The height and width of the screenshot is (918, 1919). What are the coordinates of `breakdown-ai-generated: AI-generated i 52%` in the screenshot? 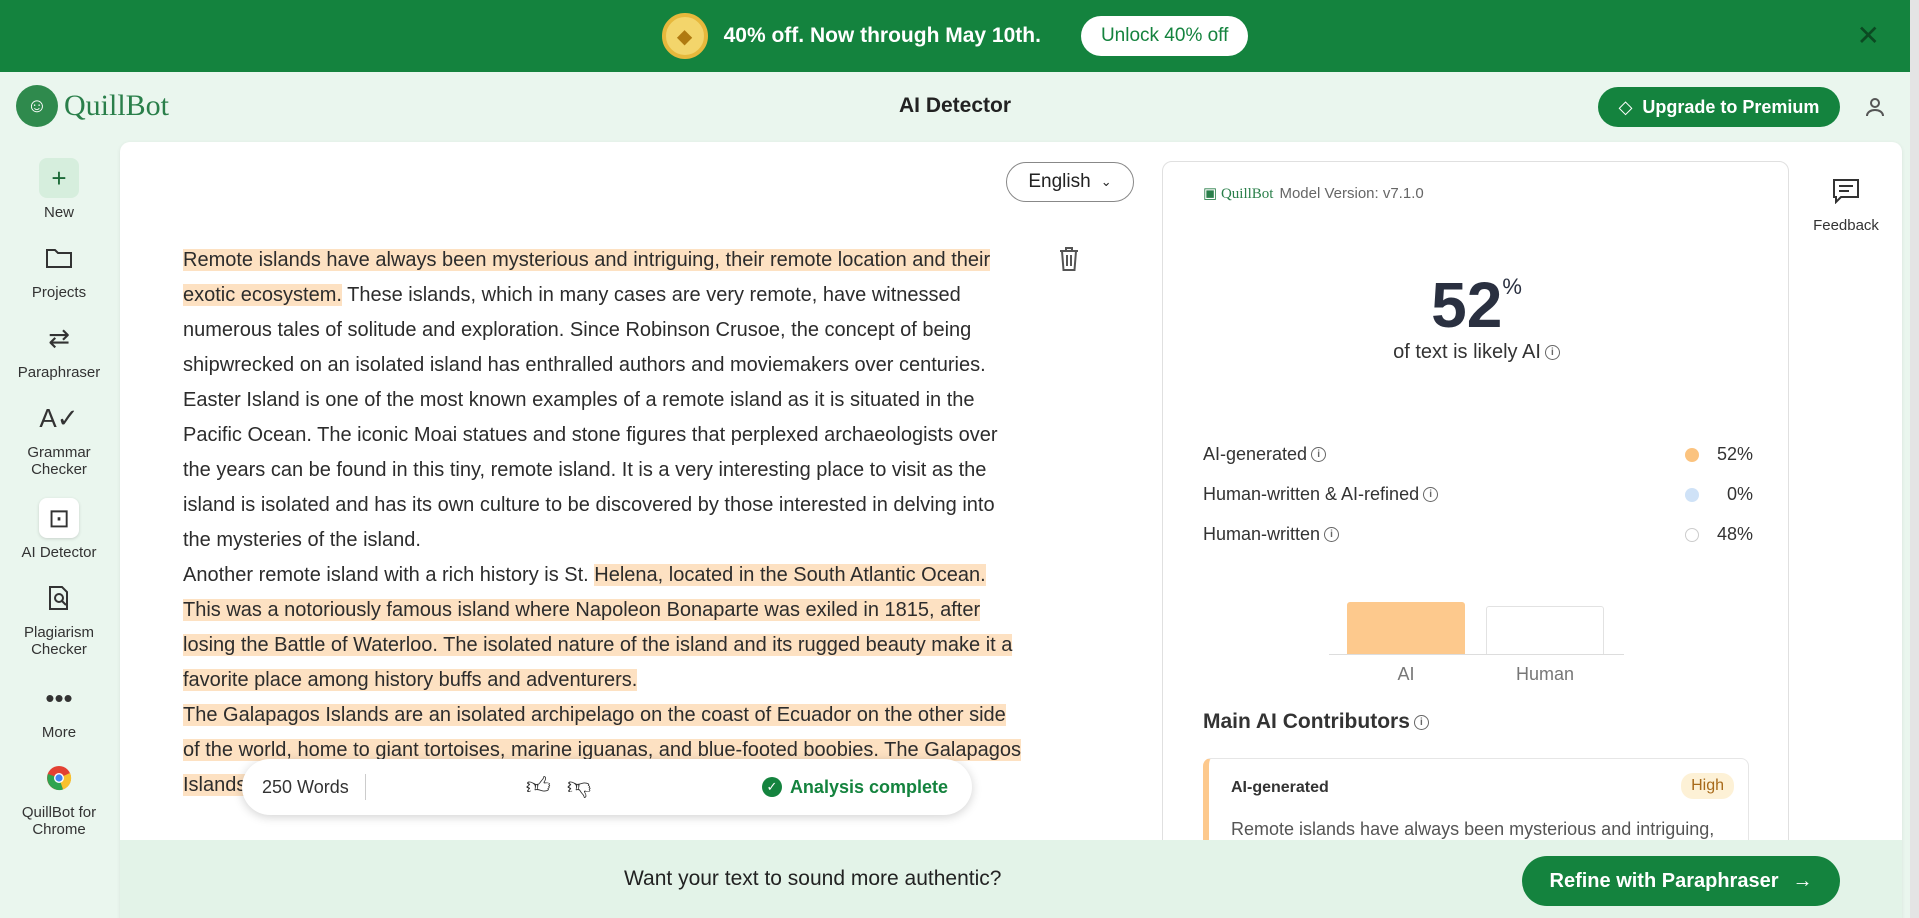 It's located at (1478, 454).